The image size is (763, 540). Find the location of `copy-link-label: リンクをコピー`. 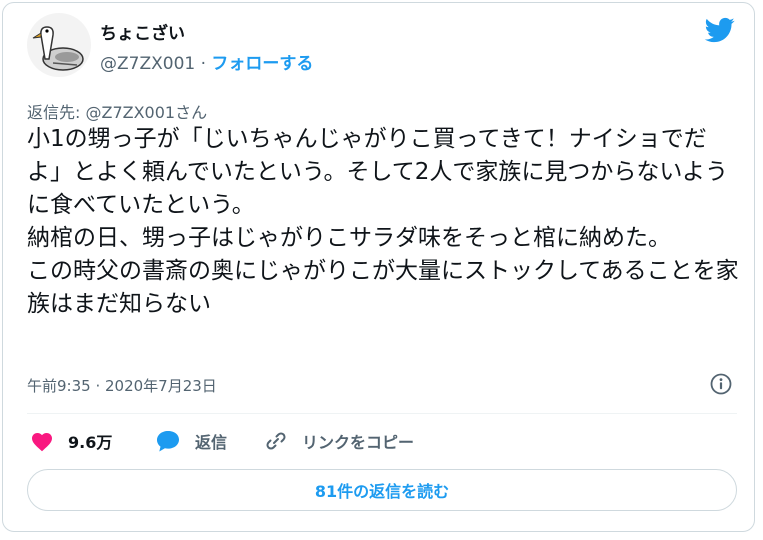

copy-link-label: リンクをコピー is located at coordinates (358, 442).